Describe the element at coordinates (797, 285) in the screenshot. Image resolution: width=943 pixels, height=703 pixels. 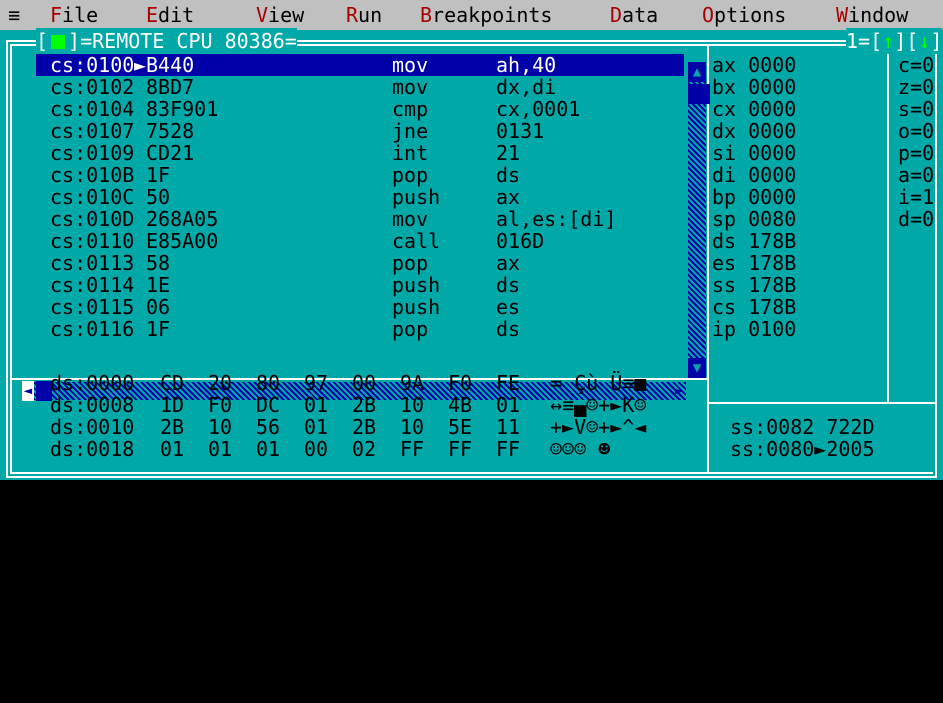
I see `register-row: ss 178B` at that location.